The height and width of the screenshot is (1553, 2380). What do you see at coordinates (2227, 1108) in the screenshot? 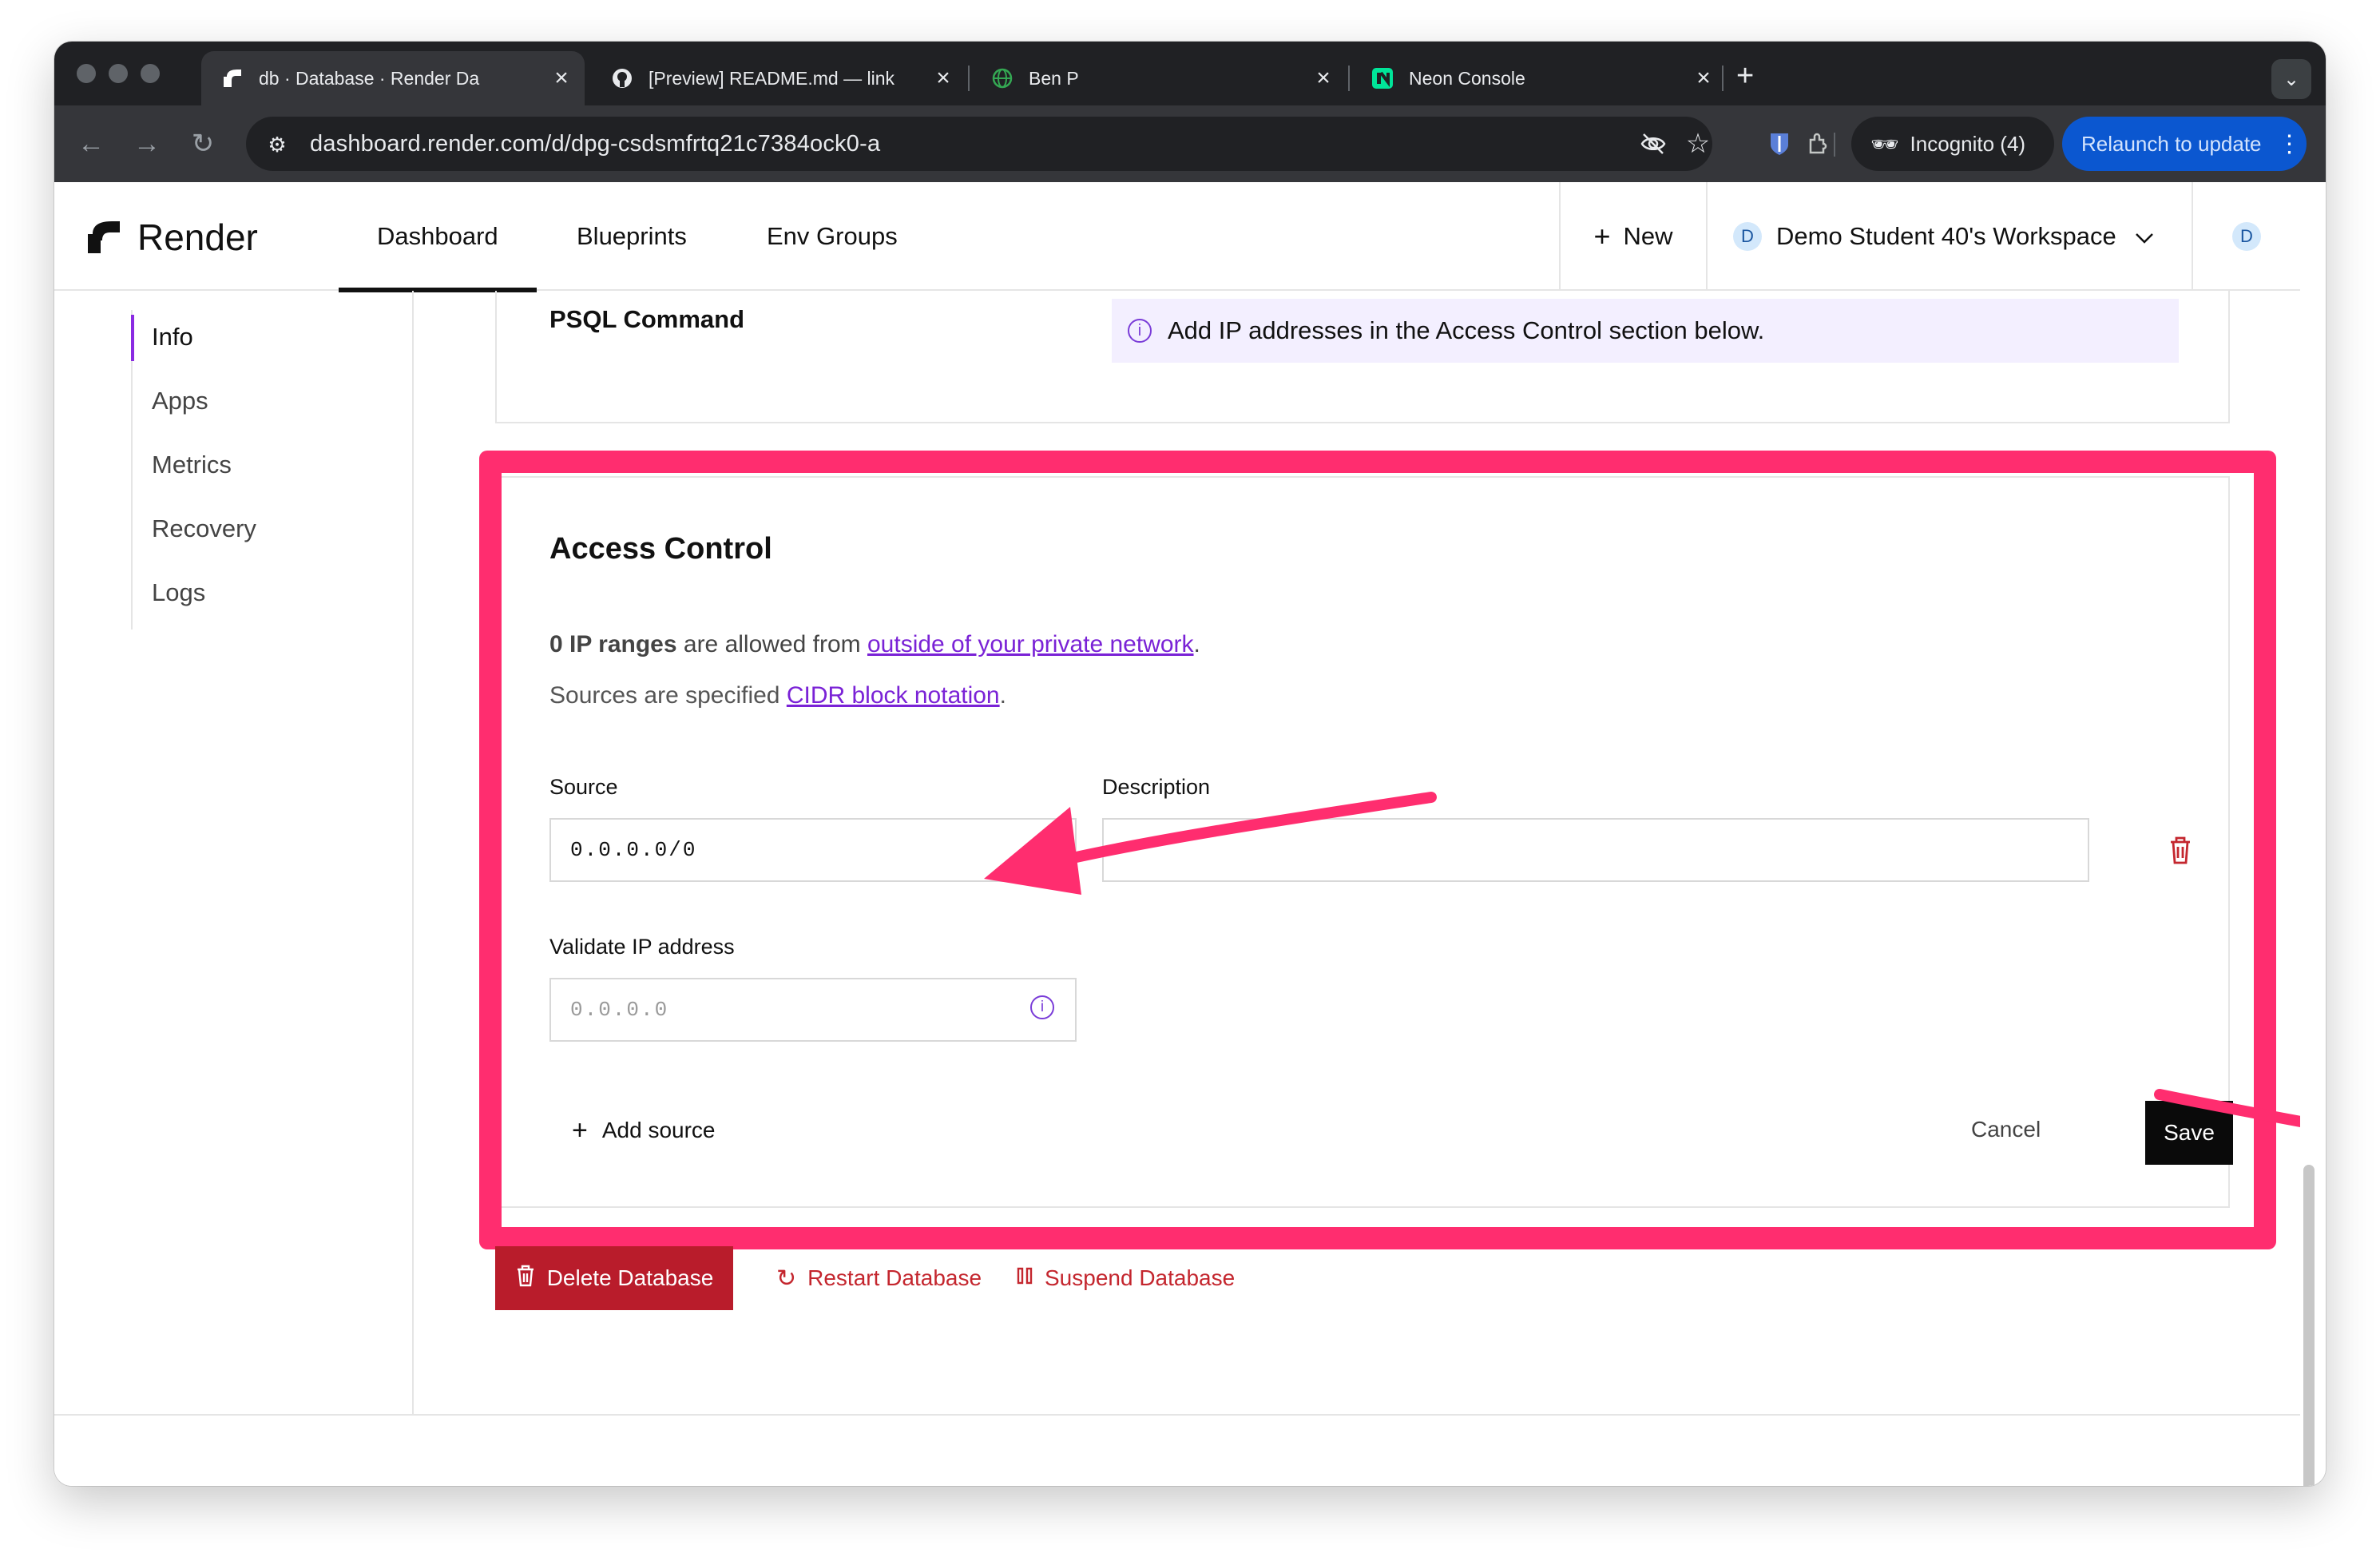
I see `annotation-arrow-save` at bounding box center [2227, 1108].